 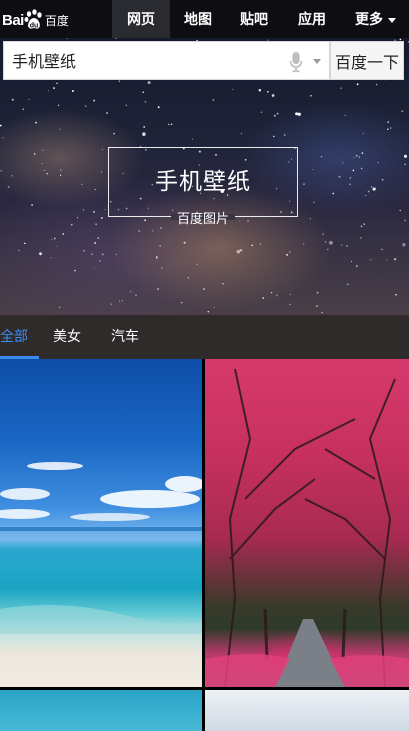 What do you see at coordinates (307, 710) in the screenshot?
I see `wallpaper-image-sky` at bounding box center [307, 710].